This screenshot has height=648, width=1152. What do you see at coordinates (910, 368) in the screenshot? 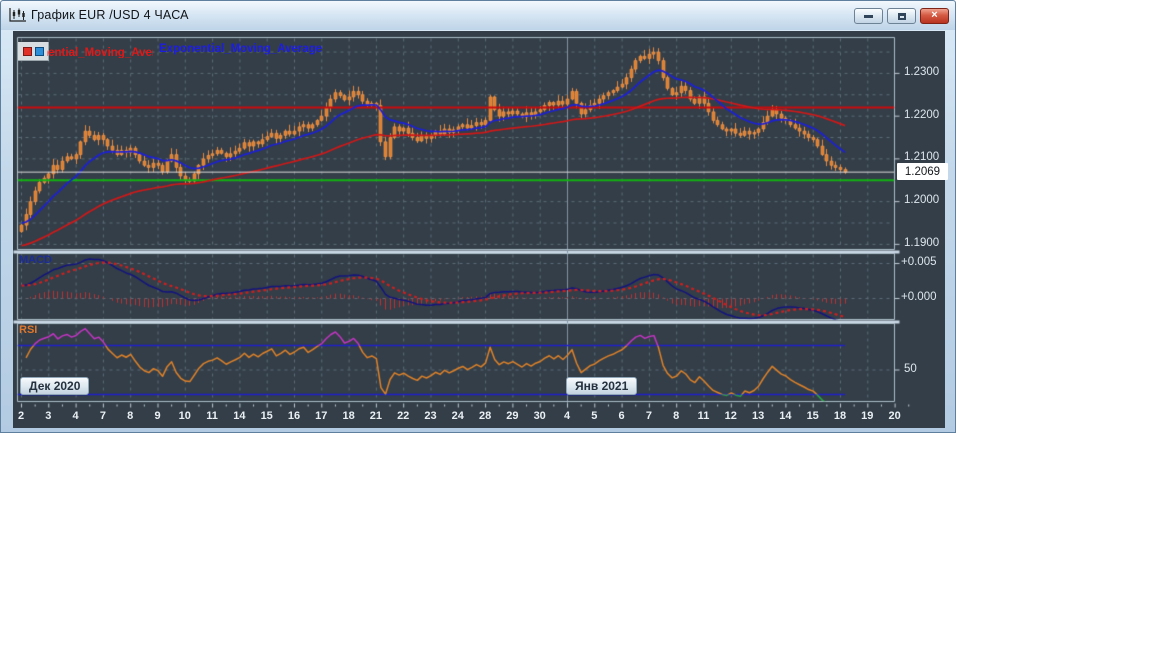
I see `rsi-axis-label: 50` at bounding box center [910, 368].